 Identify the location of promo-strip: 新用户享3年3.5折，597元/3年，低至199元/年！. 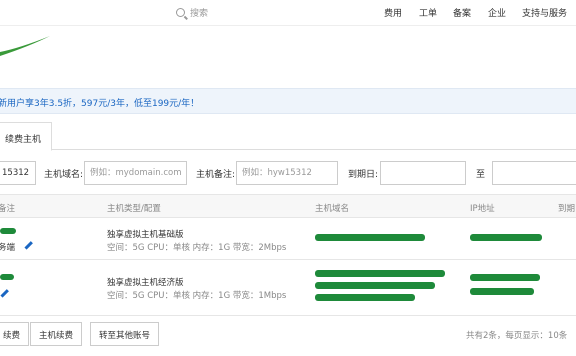
(288, 101).